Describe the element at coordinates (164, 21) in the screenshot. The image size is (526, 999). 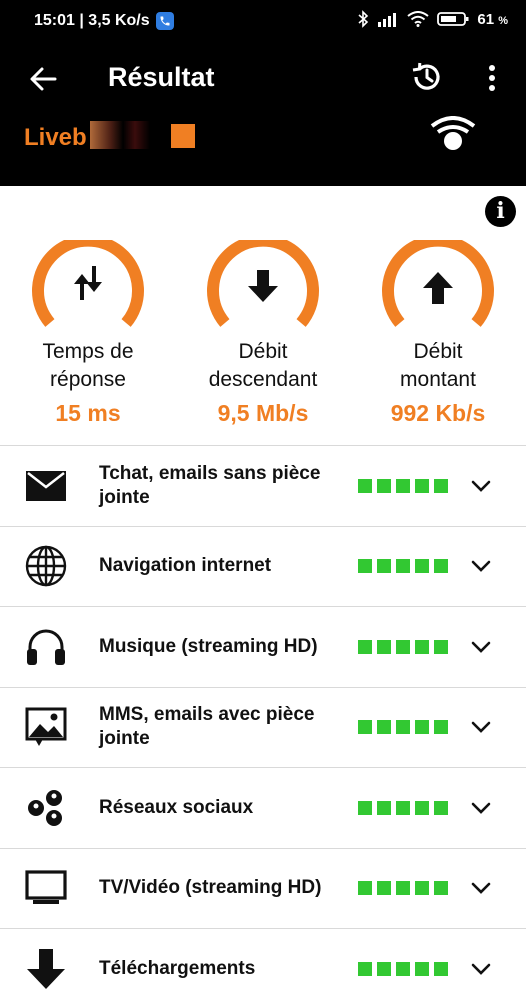
I see `phone-call-icon` at that location.